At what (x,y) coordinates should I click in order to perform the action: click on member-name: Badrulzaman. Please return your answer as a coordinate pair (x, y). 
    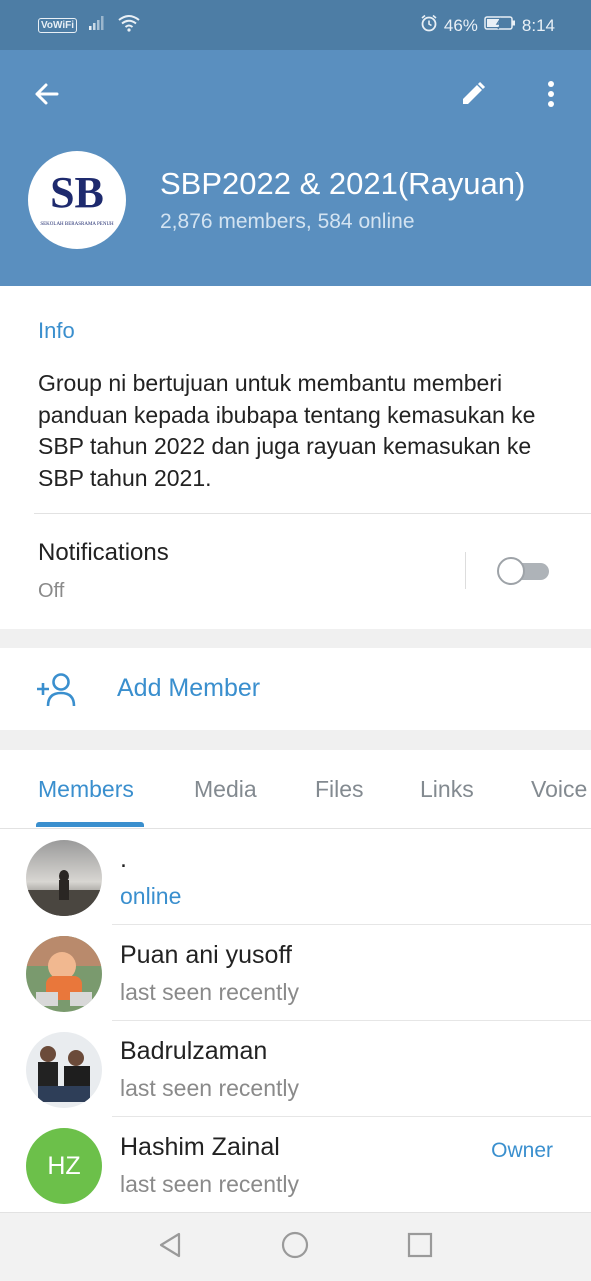
    Looking at the image, I should click on (194, 1051).